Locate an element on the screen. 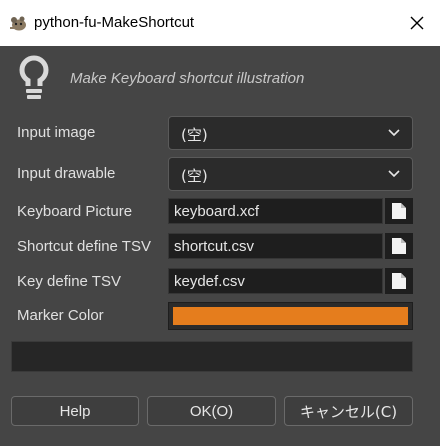 This screenshot has width=440, height=446. keyboard-picture-browse-button is located at coordinates (399, 211).